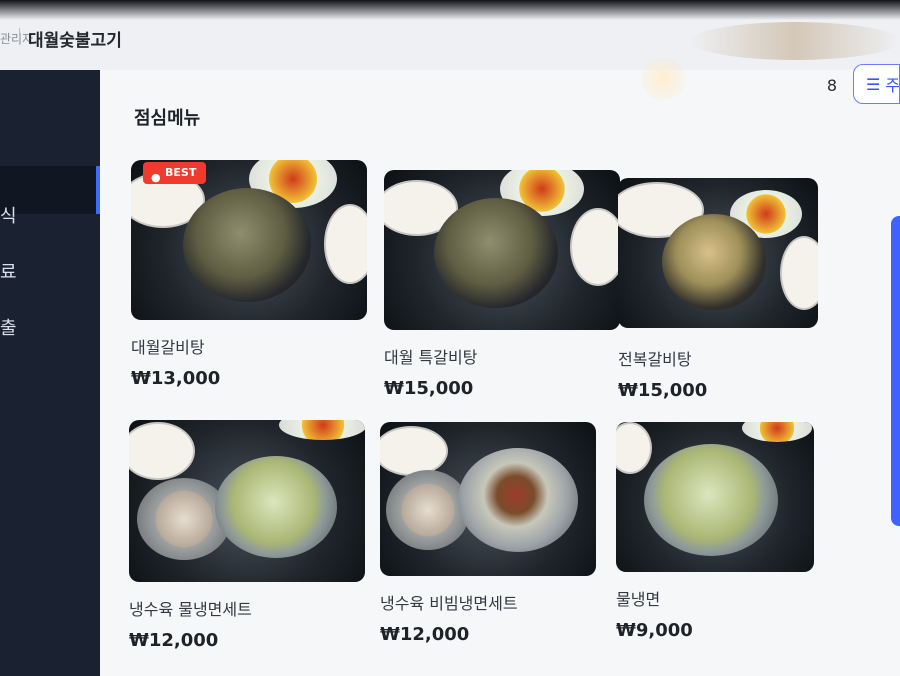 The image size is (900, 676). What do you see at coordinates (831, 85) in the screenshot?
I see `count-badge: 8` at bounding box center [831, 85].